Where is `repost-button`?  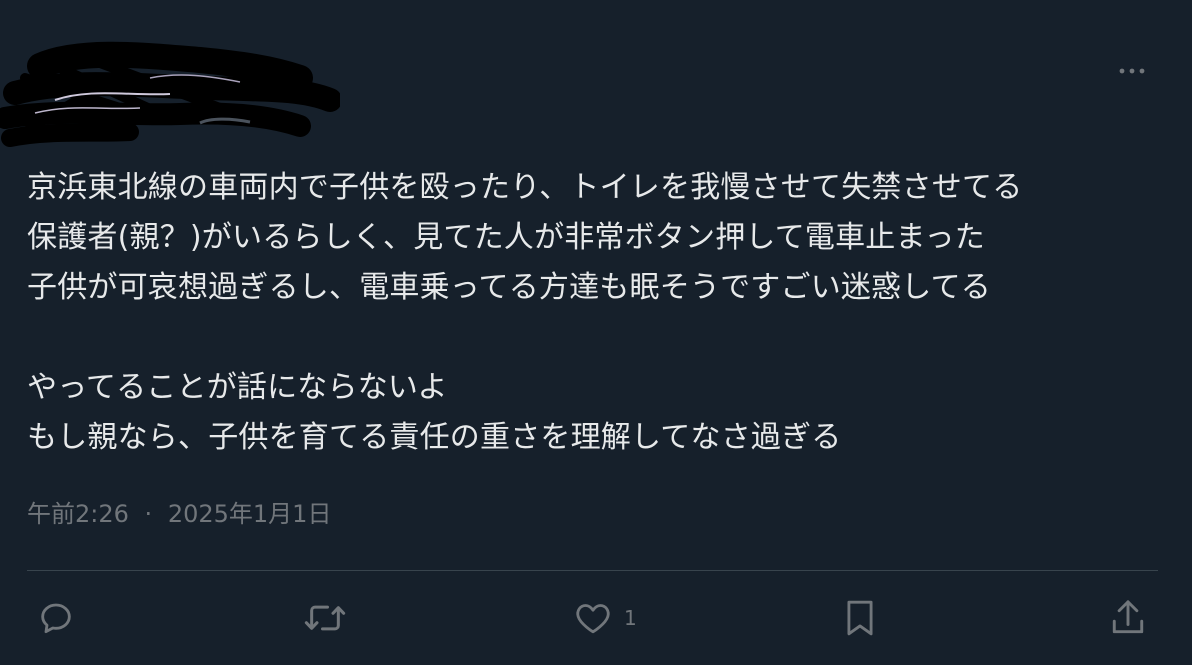 repost-button is located at coordinates (325, 618).